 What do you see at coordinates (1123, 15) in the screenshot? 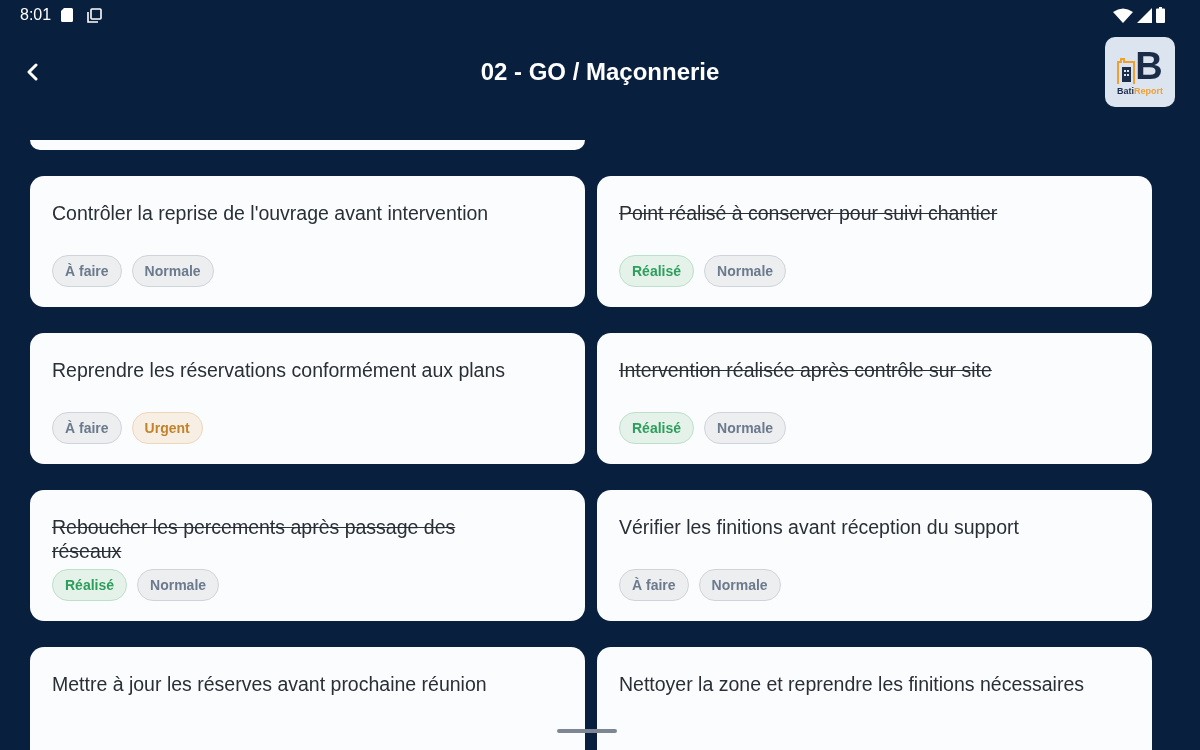
I see `wifi-icon` at bounding box center [1123, 15].